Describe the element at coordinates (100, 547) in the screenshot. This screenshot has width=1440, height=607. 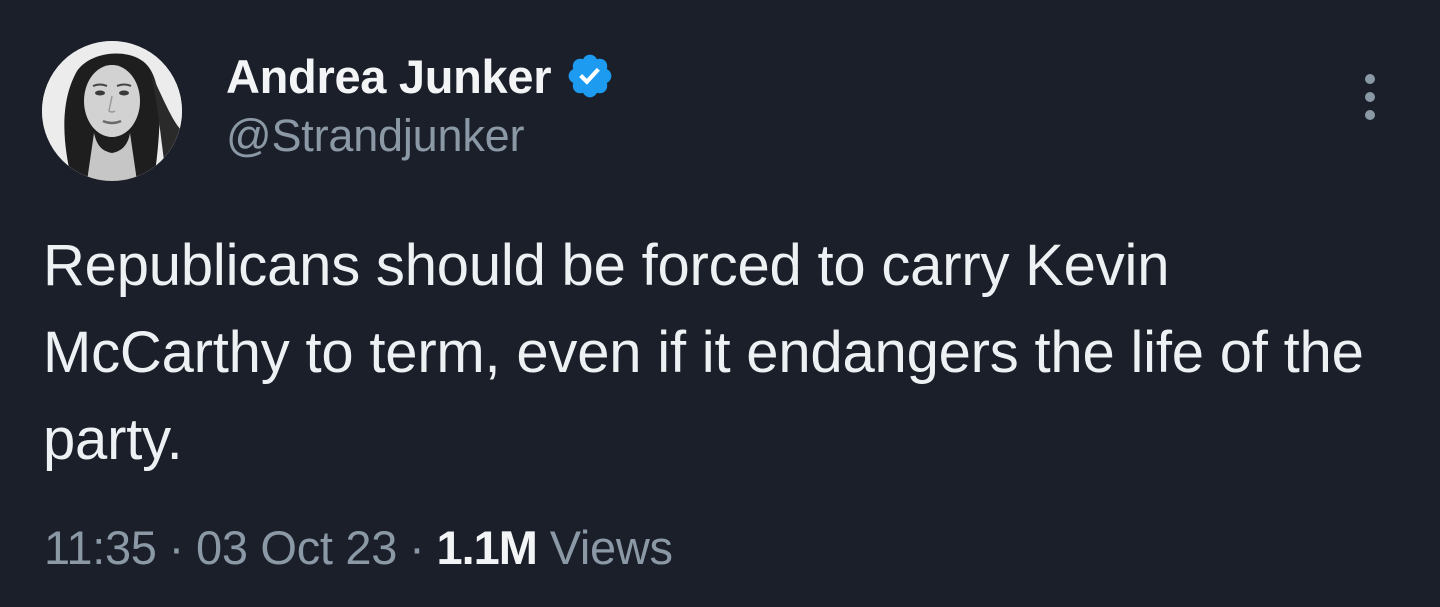
I see `tweet-time: 11:35` at that location.